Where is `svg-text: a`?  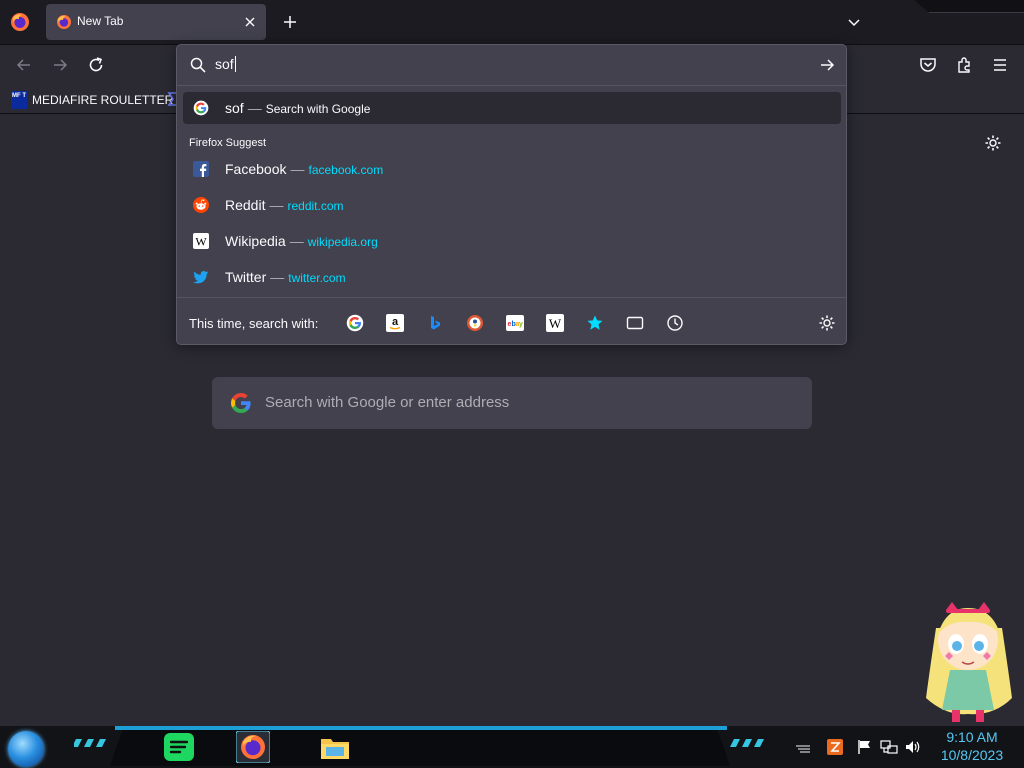 svg-text: a is located at coordinates (395, 322).